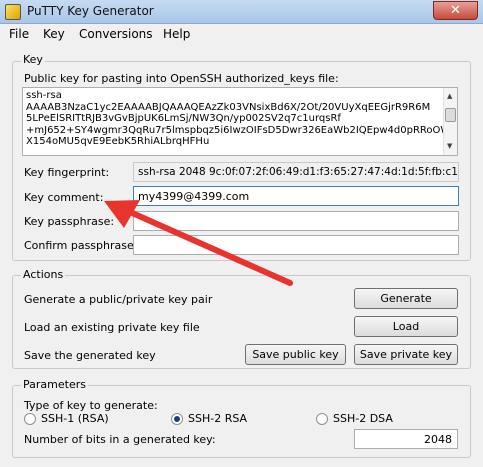  I want to click on annotation-arrow, so click(198, 243).